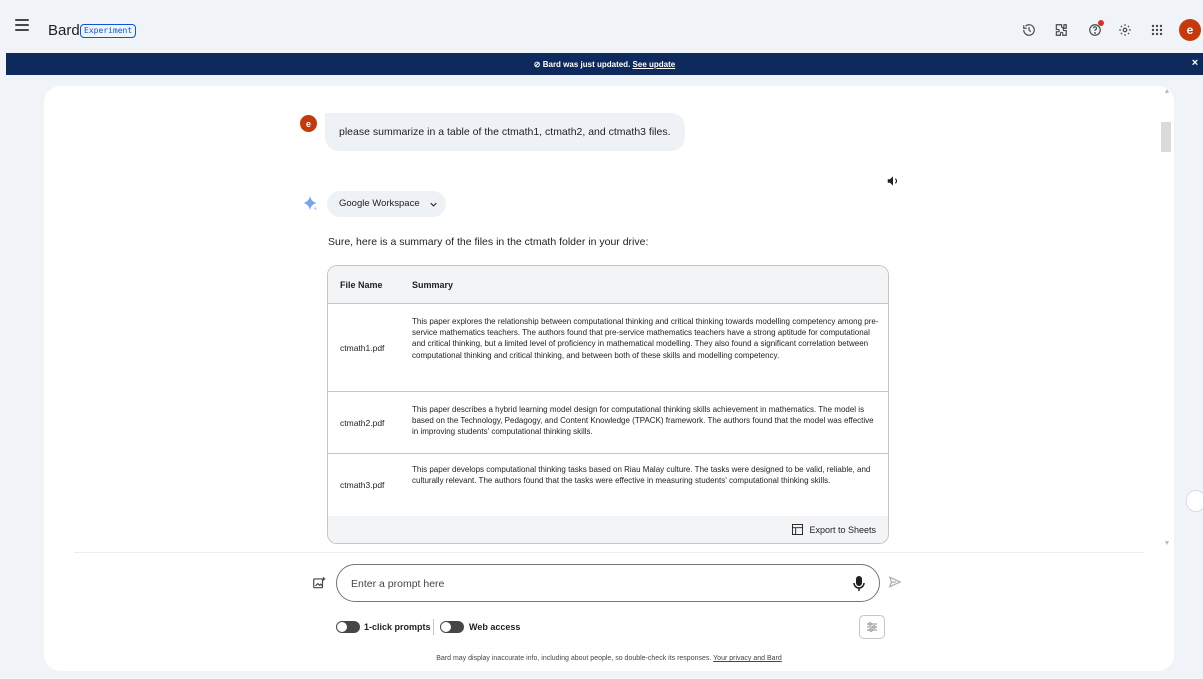  What do you see at coordinates (1167, 319) in the screenshot?
I see `chat-scrollbar: ▲ ▼` at bounding box center [1167, 319].